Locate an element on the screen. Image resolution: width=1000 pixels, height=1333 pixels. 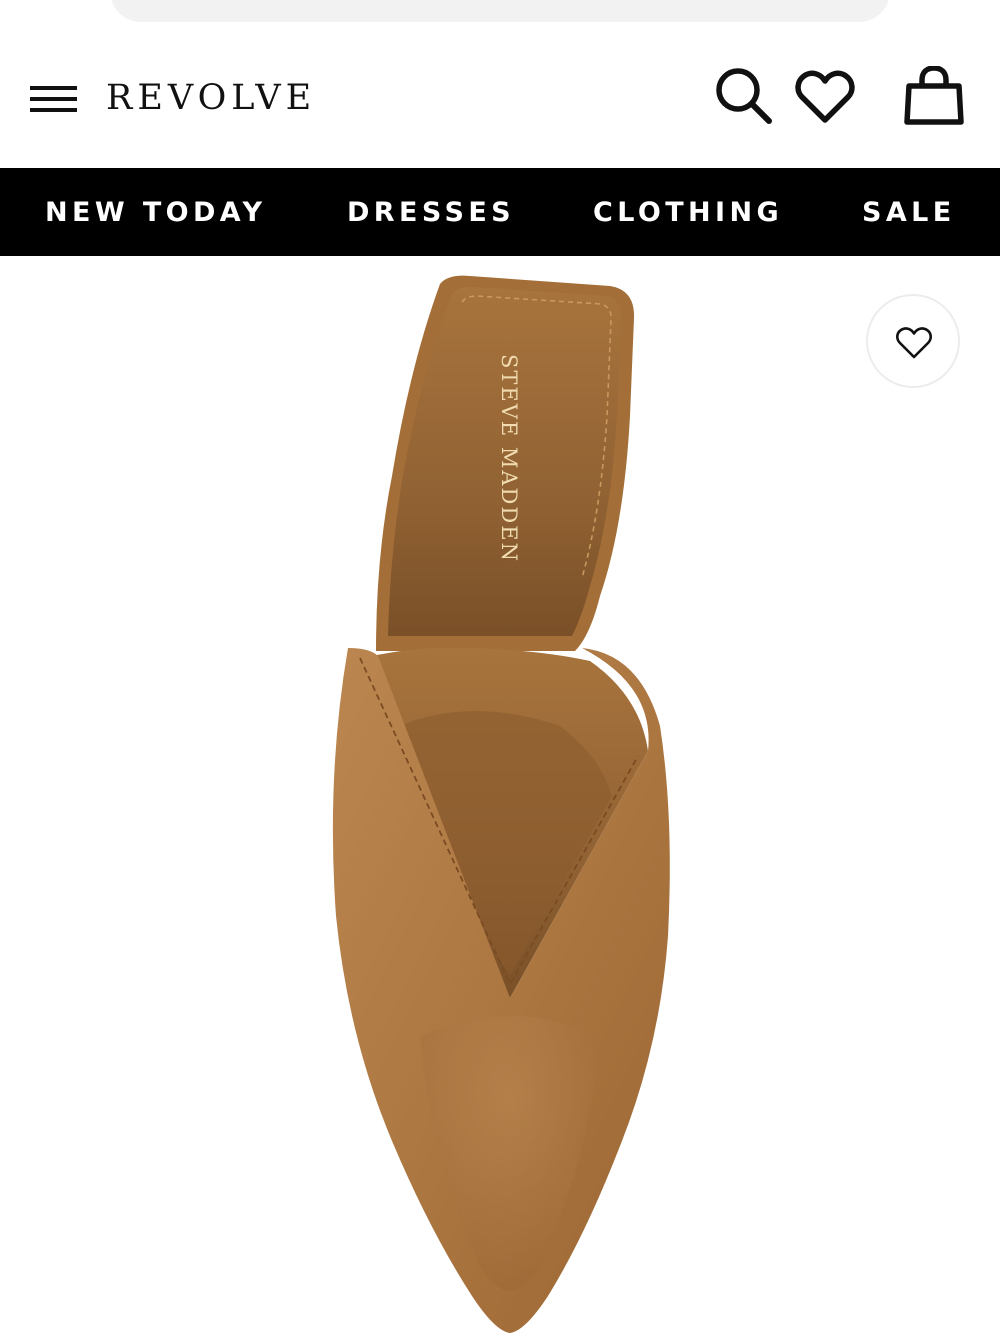
heart-icon is located at coordinates (825, 97).